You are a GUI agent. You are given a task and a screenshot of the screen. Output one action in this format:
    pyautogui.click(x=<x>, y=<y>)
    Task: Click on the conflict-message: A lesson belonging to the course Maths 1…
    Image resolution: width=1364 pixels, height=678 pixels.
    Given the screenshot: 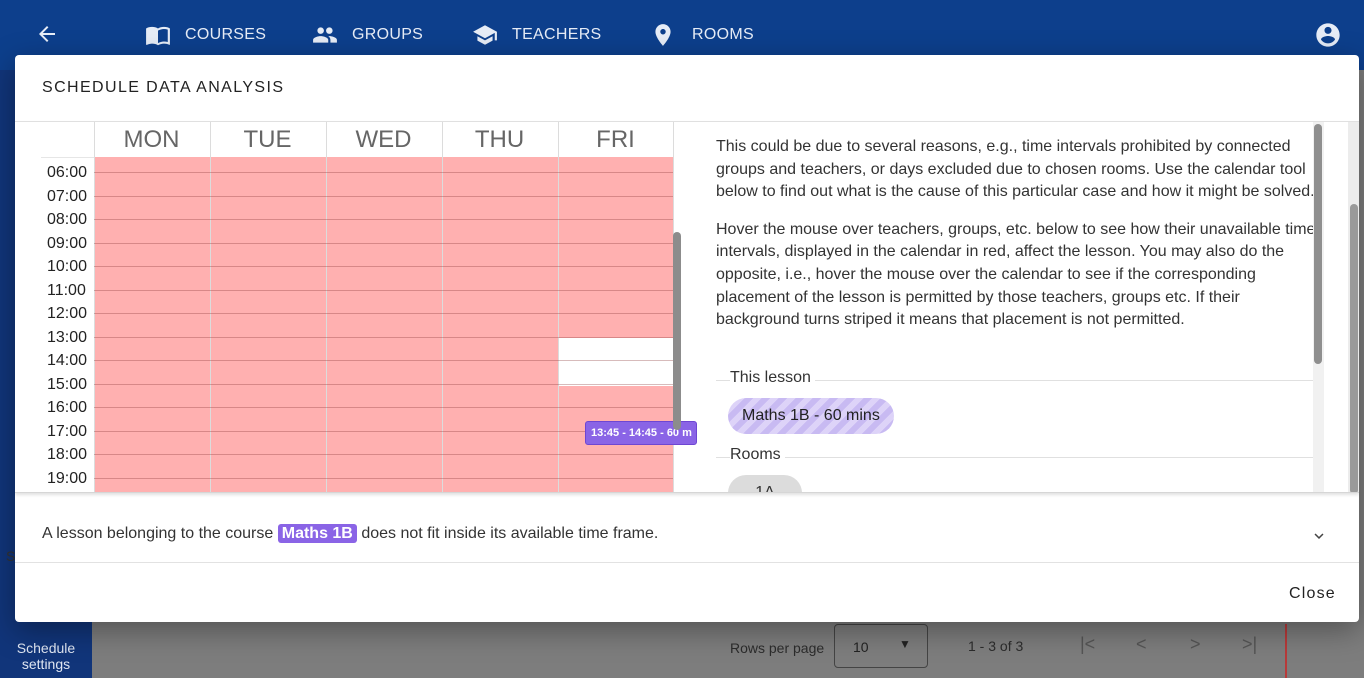 What is the action you would take?
    pyautogui.click(x=350, y=533)
    